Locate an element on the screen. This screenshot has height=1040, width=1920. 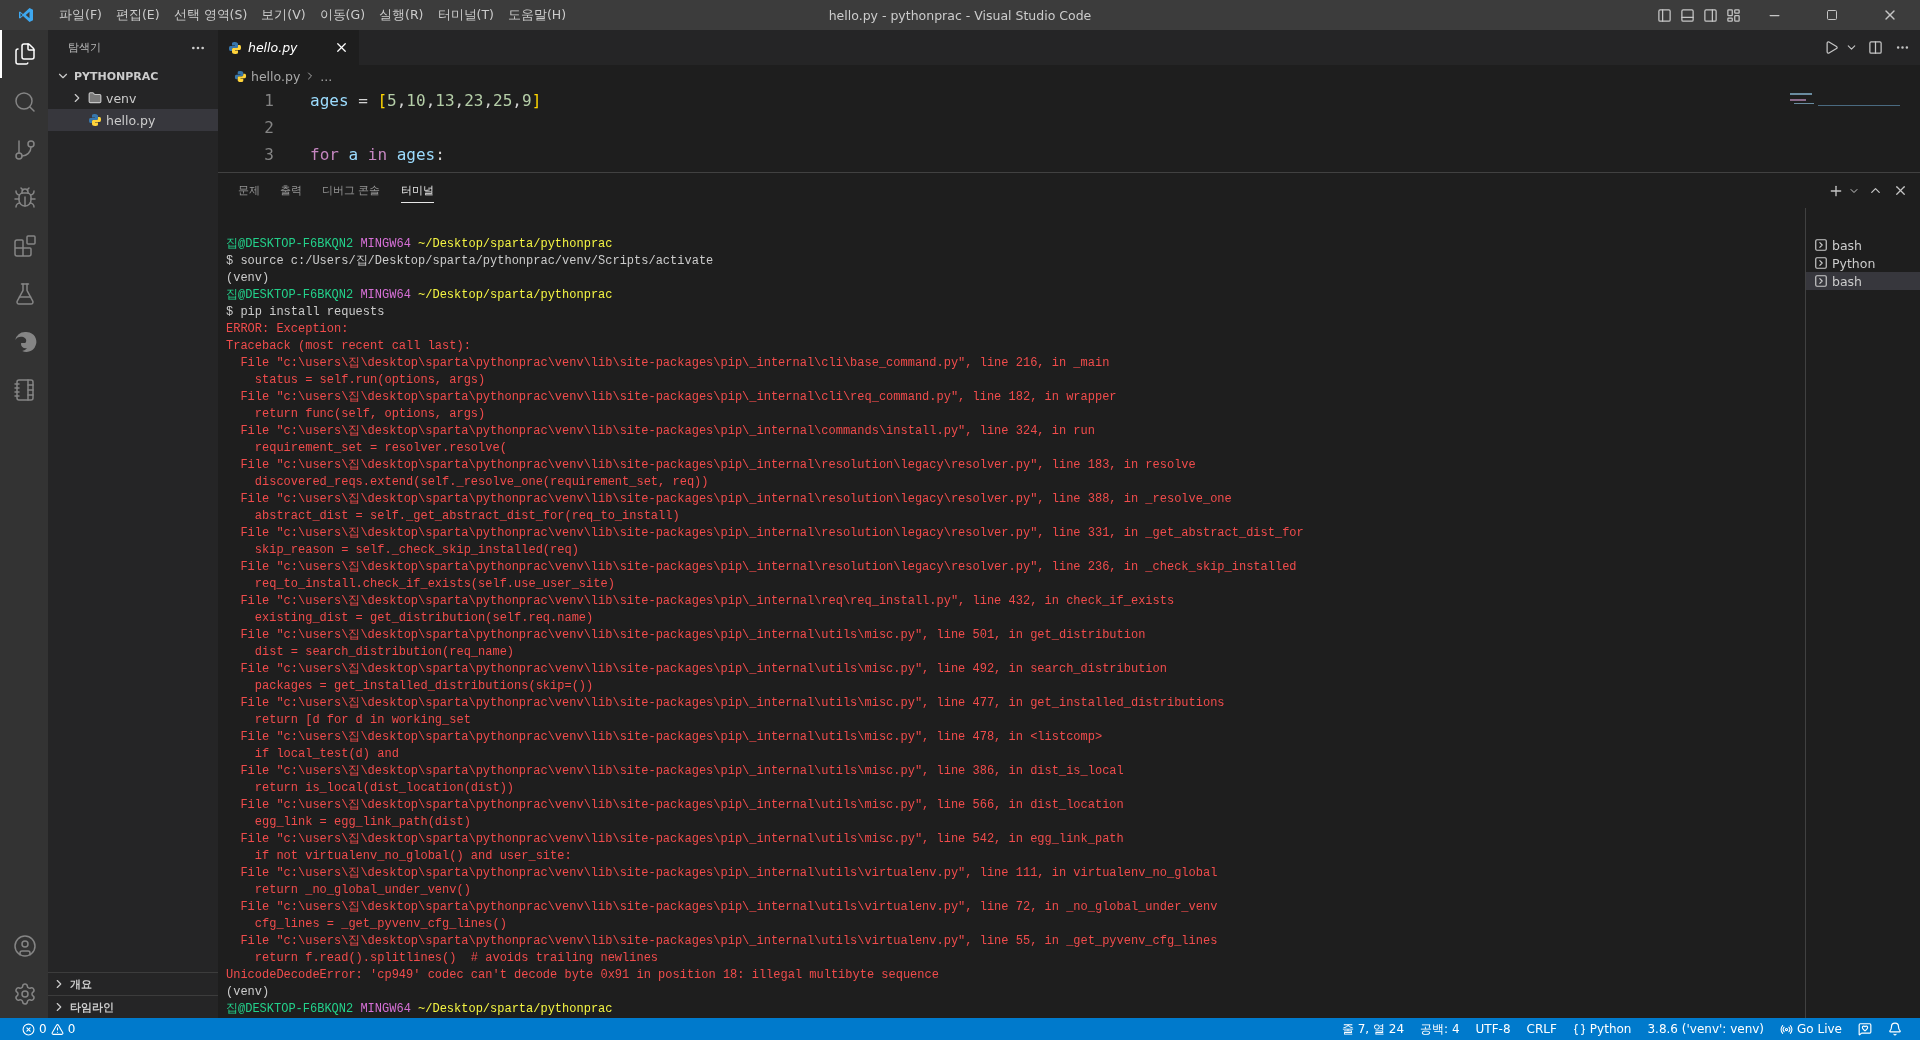
feedback-icon is located at coordinates (1865, 1029).